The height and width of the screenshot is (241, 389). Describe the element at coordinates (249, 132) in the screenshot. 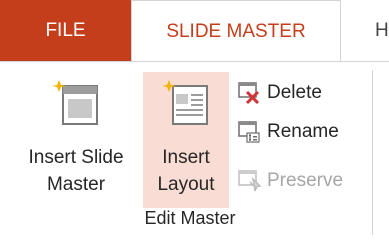

I see `rename-slide-icon` at that location.